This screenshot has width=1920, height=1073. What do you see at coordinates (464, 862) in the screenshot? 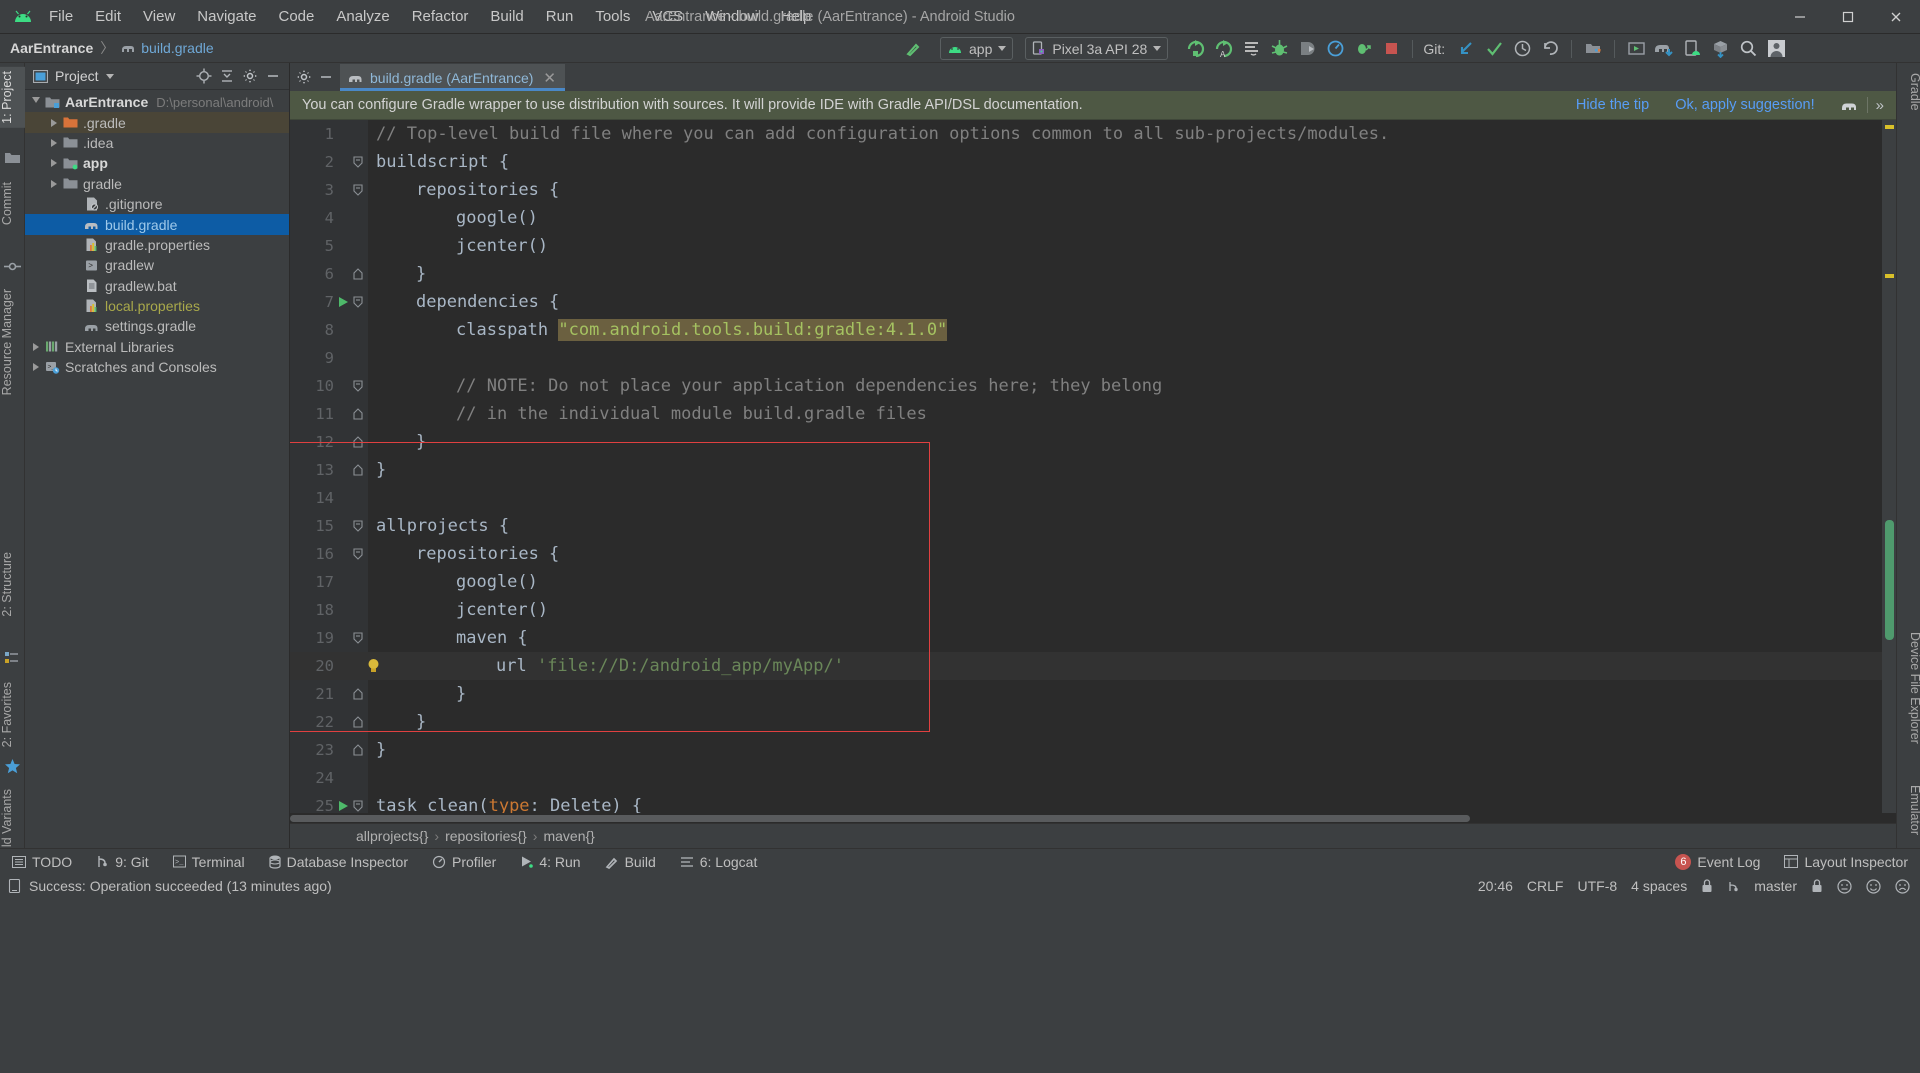
I see `tool-button-profiler: Profiler` at bounding box center [464, 862].